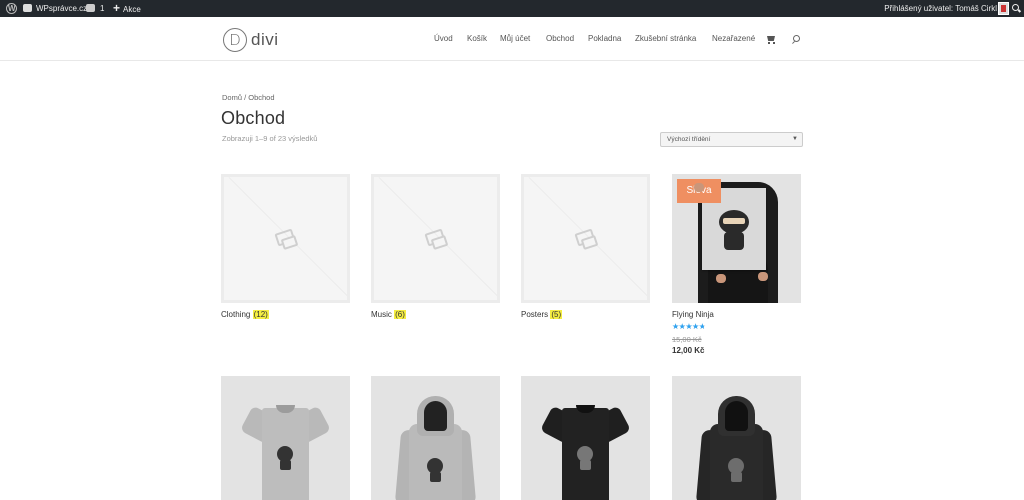 The width and height of the screenshot is (1024, 500). I want to click on nav-item-nezarazene: Nezařazené, so click(733, 39).